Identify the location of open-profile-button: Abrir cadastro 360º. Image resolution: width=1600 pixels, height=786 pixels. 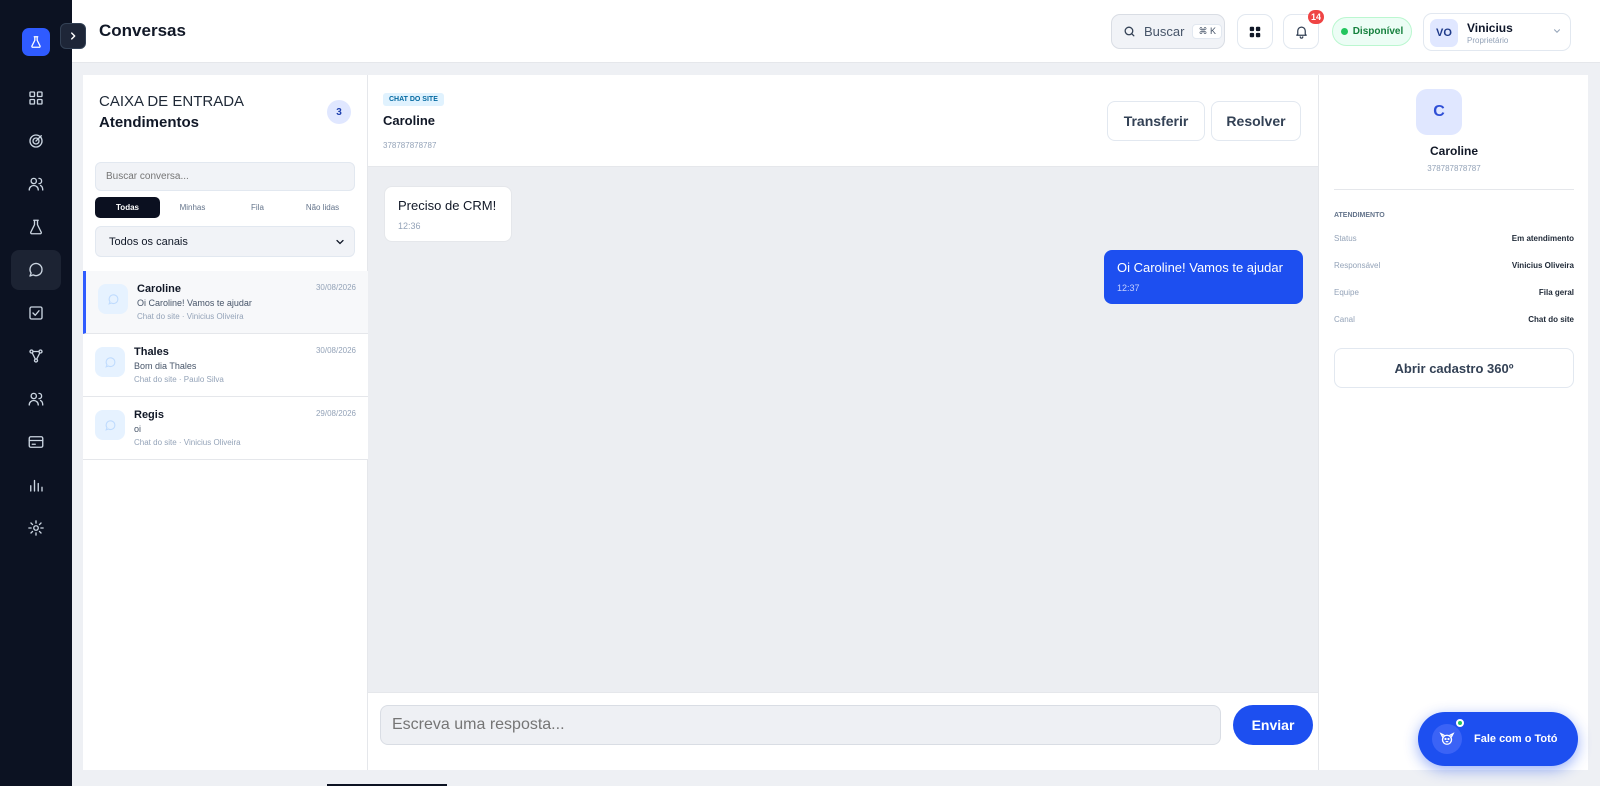
(1454, 368).